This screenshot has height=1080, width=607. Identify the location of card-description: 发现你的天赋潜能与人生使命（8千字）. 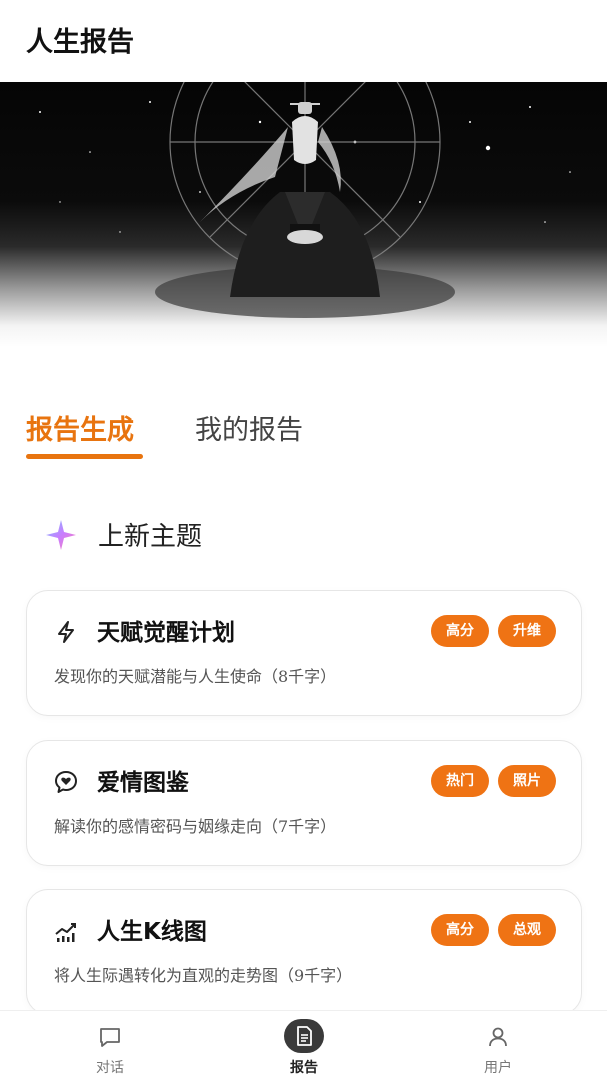
(195, 676).